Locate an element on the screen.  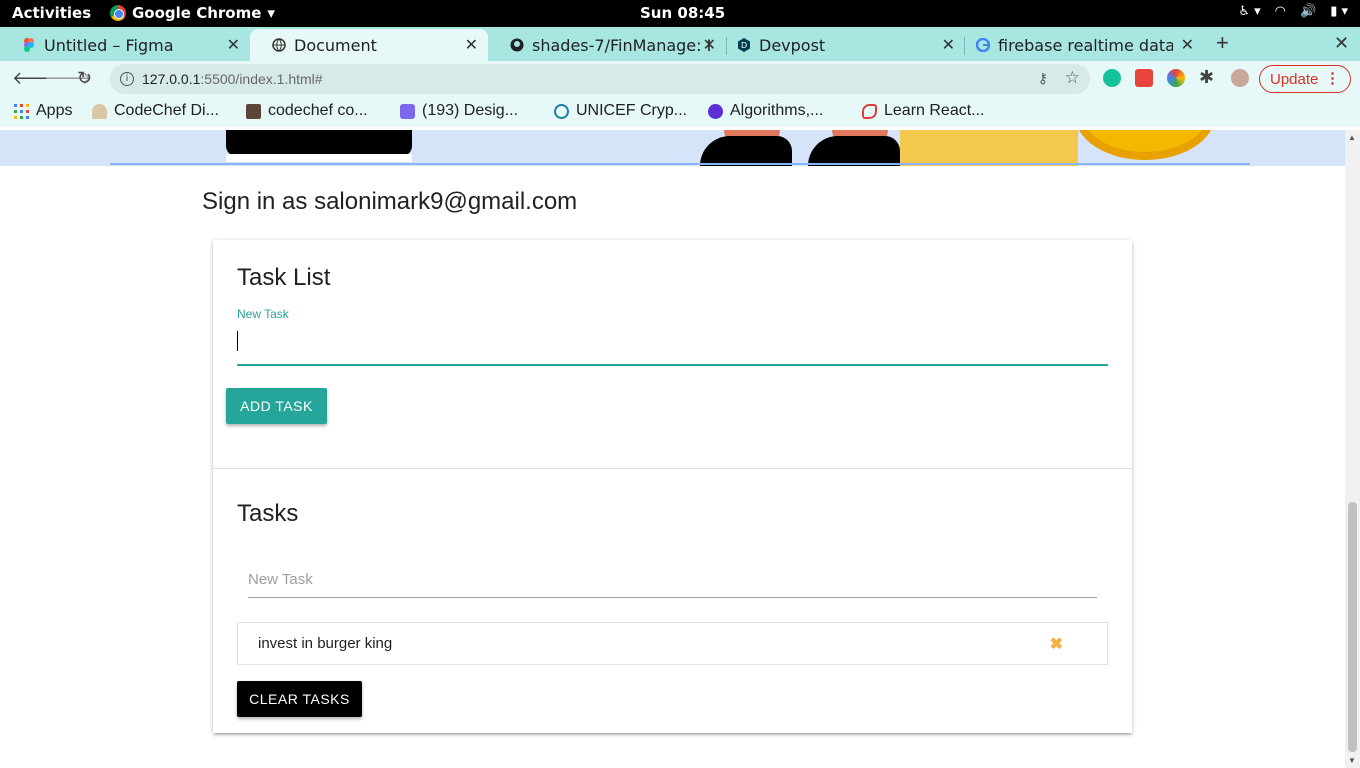
svg-text: D is located at coordinates (744, 45).